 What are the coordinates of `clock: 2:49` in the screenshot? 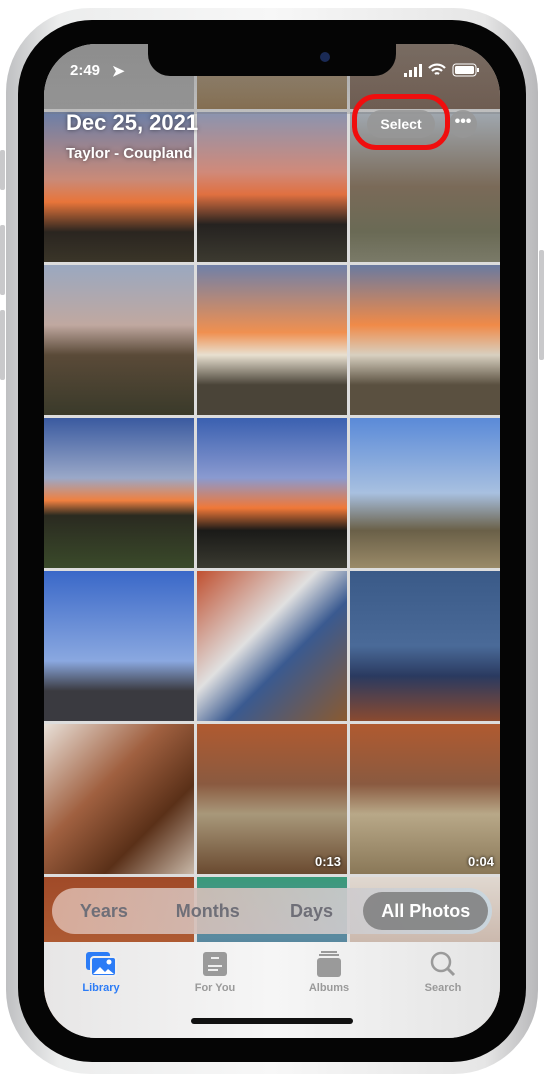 It's located at (85, 70).